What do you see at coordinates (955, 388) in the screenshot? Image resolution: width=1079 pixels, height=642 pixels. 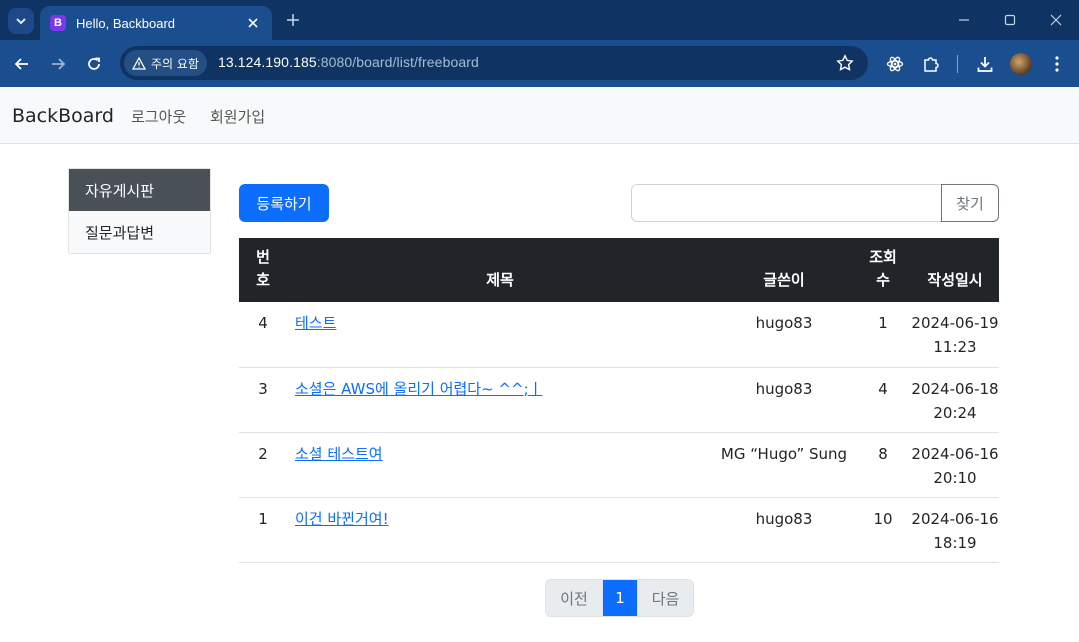 I see `row-date-day: 2024-06-18` at bounding box center [955, 388].